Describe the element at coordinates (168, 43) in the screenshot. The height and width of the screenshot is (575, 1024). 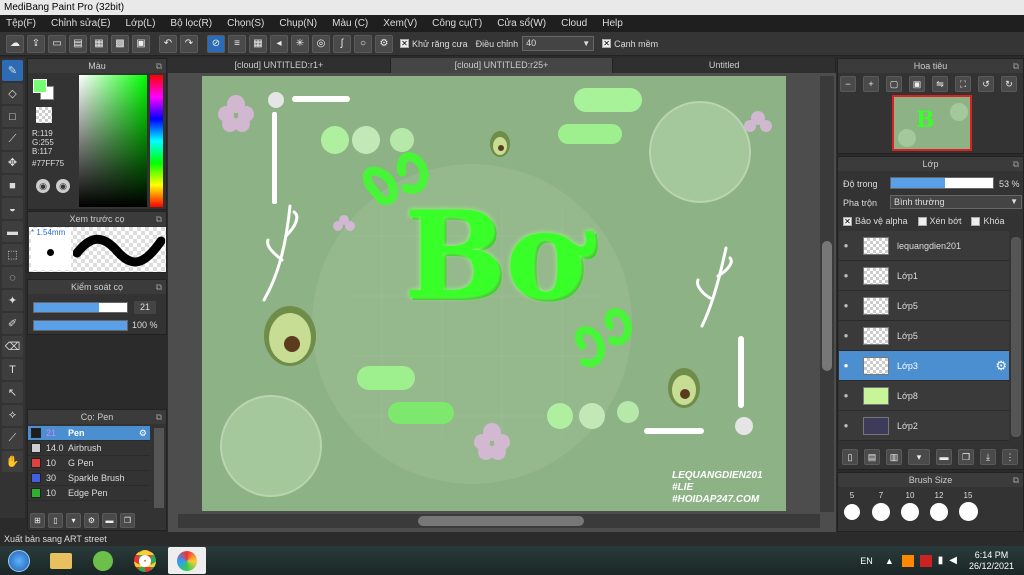
I see `undo-icon: ↶` at that location.